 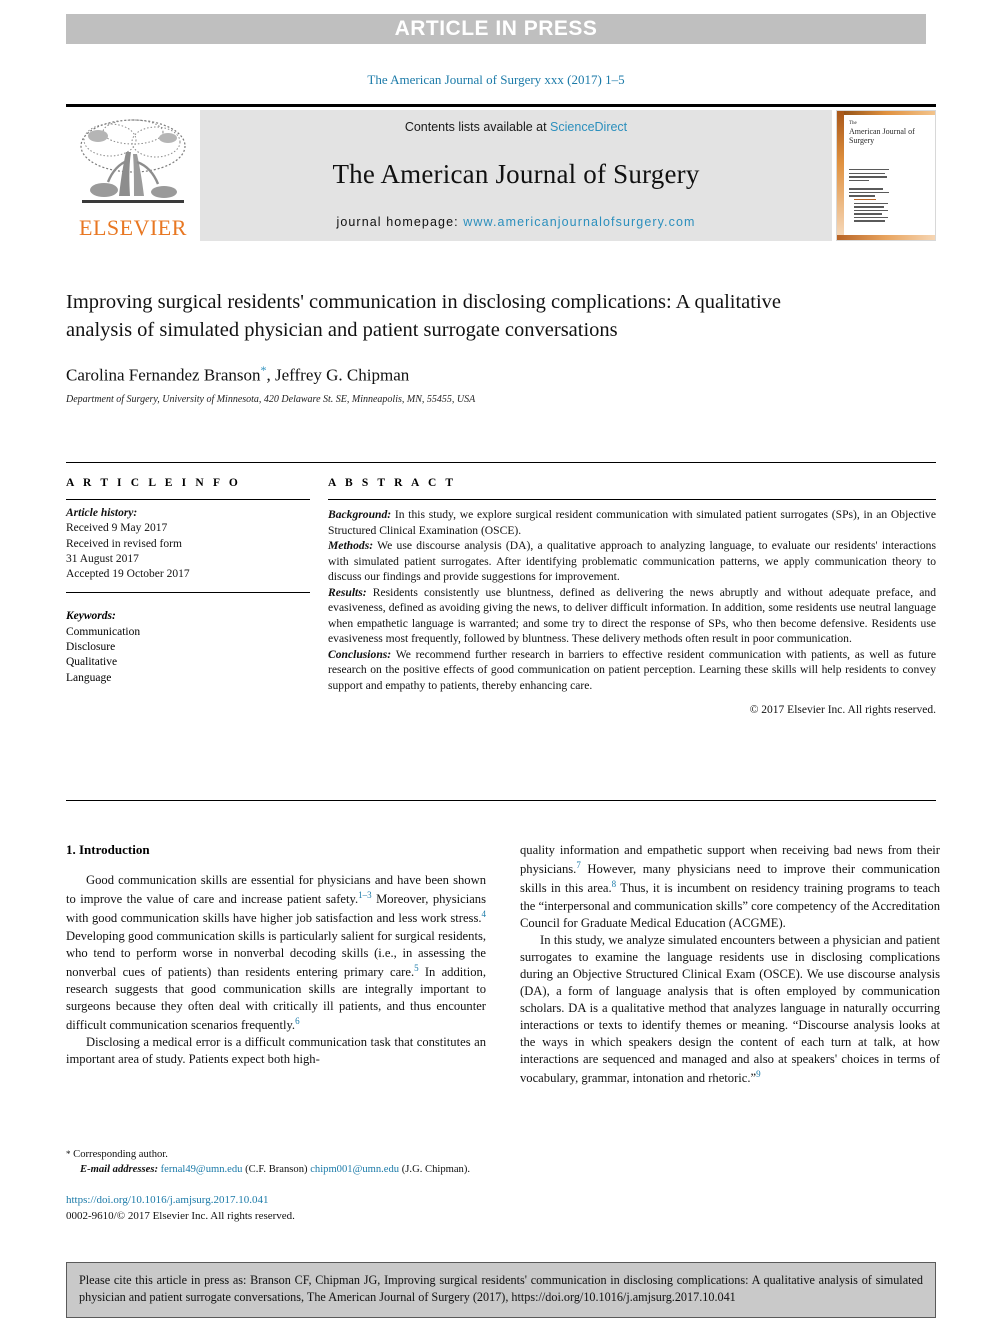 What do you see at coordinates (103, 631) in the screenshot?
I see `keyword-item: Communication` at bounding box center [103, 631].